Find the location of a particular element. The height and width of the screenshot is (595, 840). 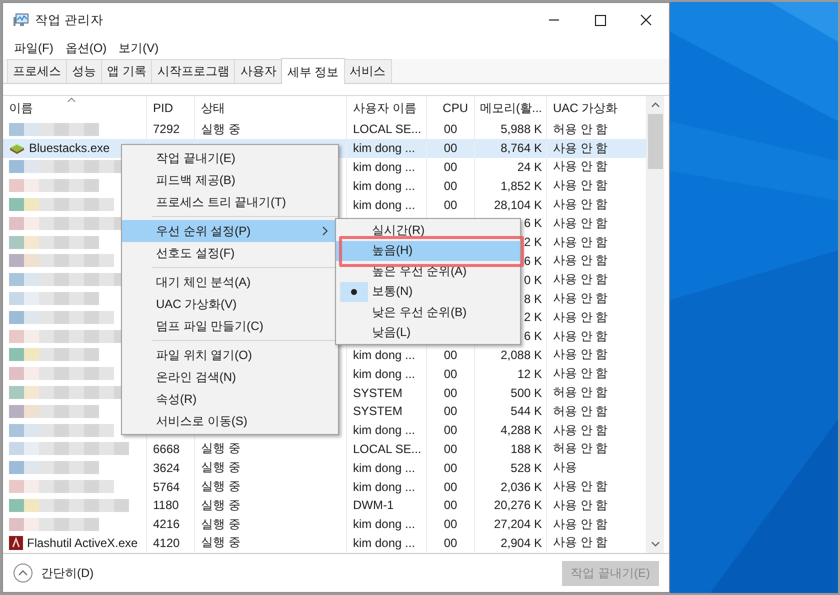

uac-cell: 사용 is located at coordinates (565, 467).